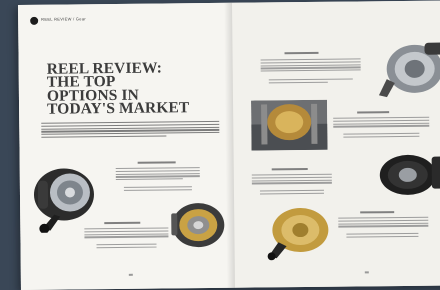 This screenshot has height=290, width=440. Describe the element at coordinates (63, 18) in the screenshot. I see `section-header: REEL REVIEW / Gear` at that location.